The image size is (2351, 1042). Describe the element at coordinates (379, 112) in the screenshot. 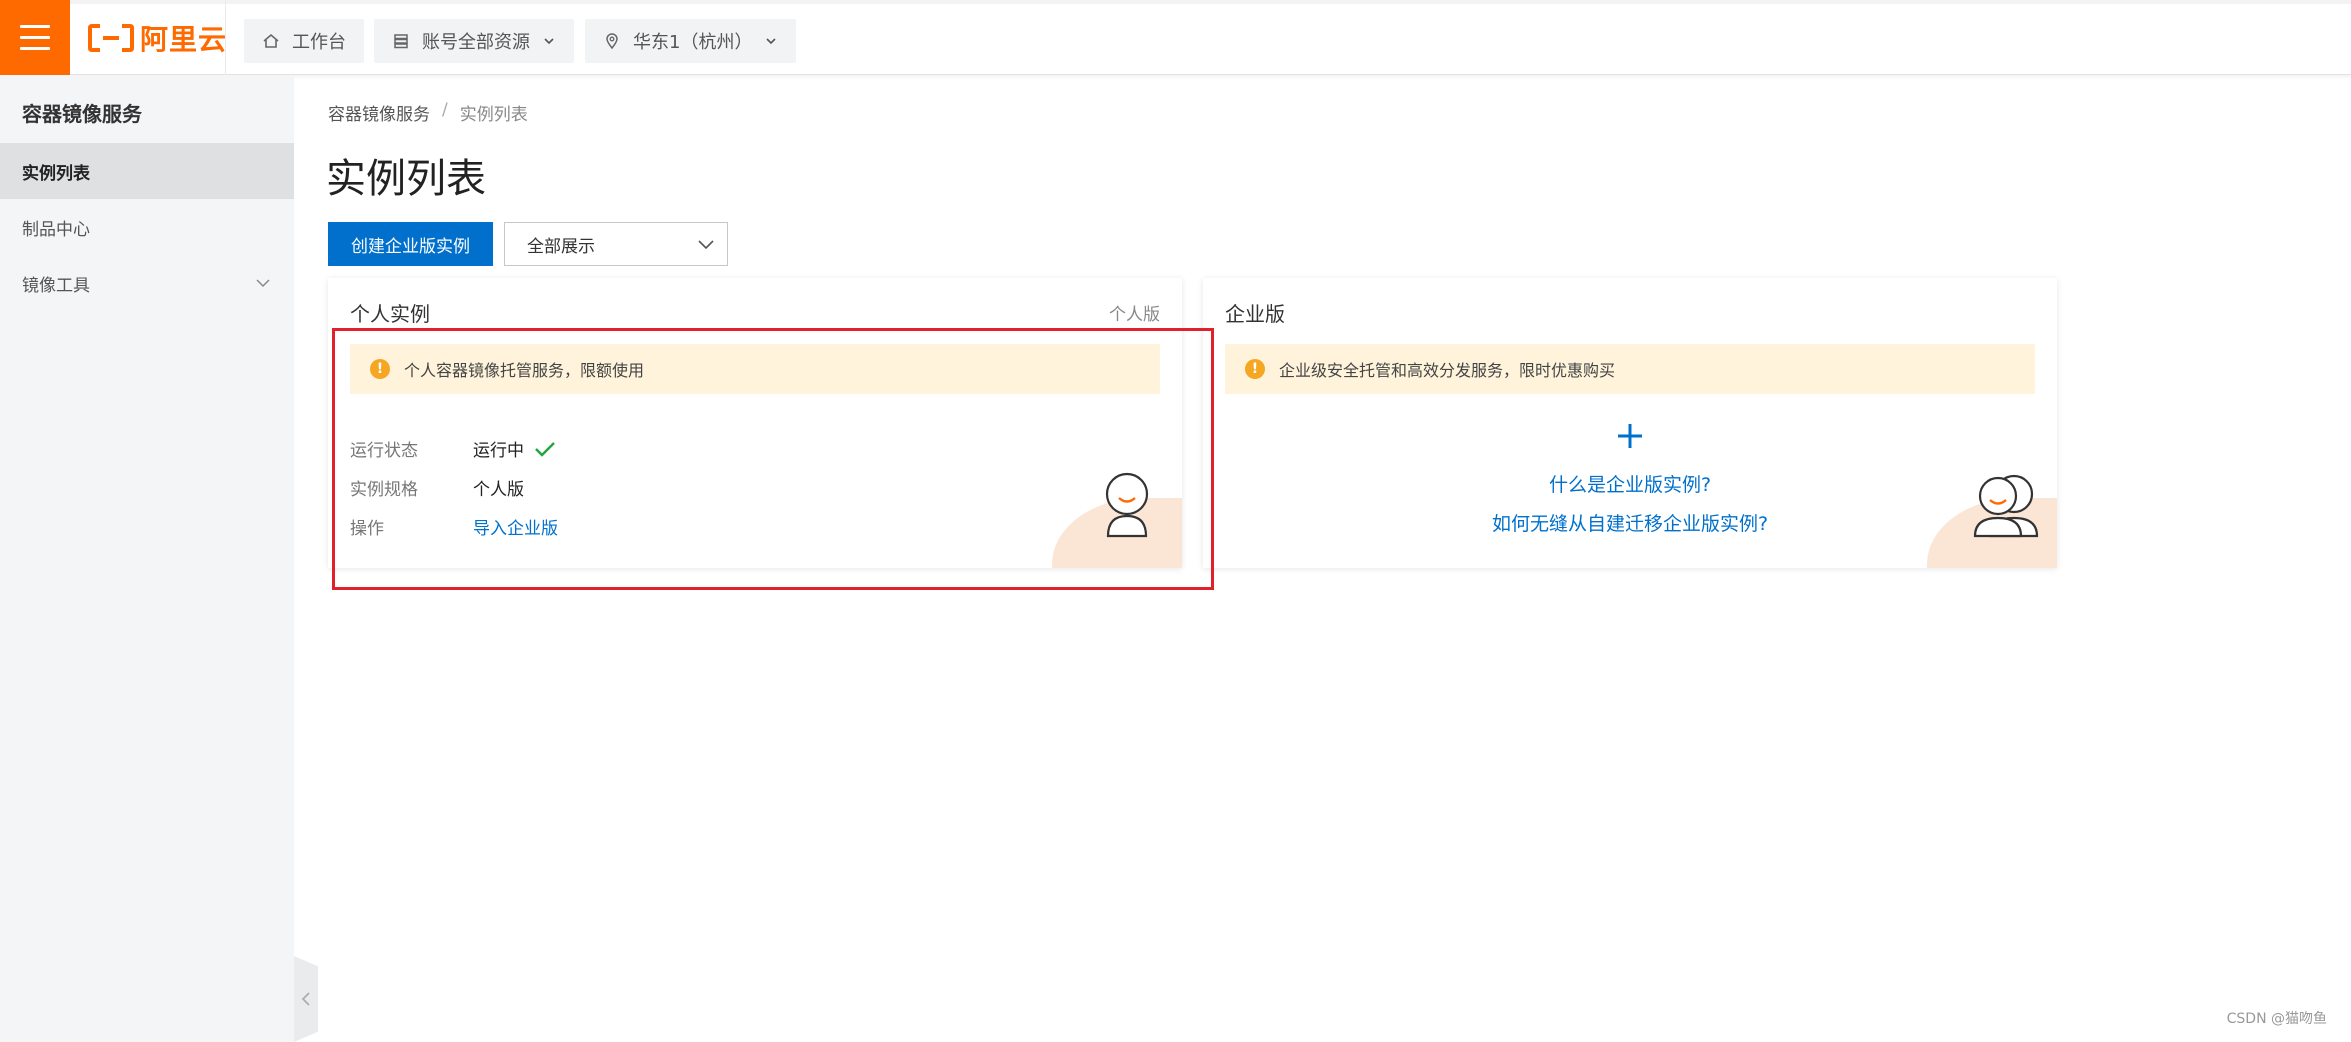

I see `breadcrumb-root-link: 容器镜像服务` at that location.